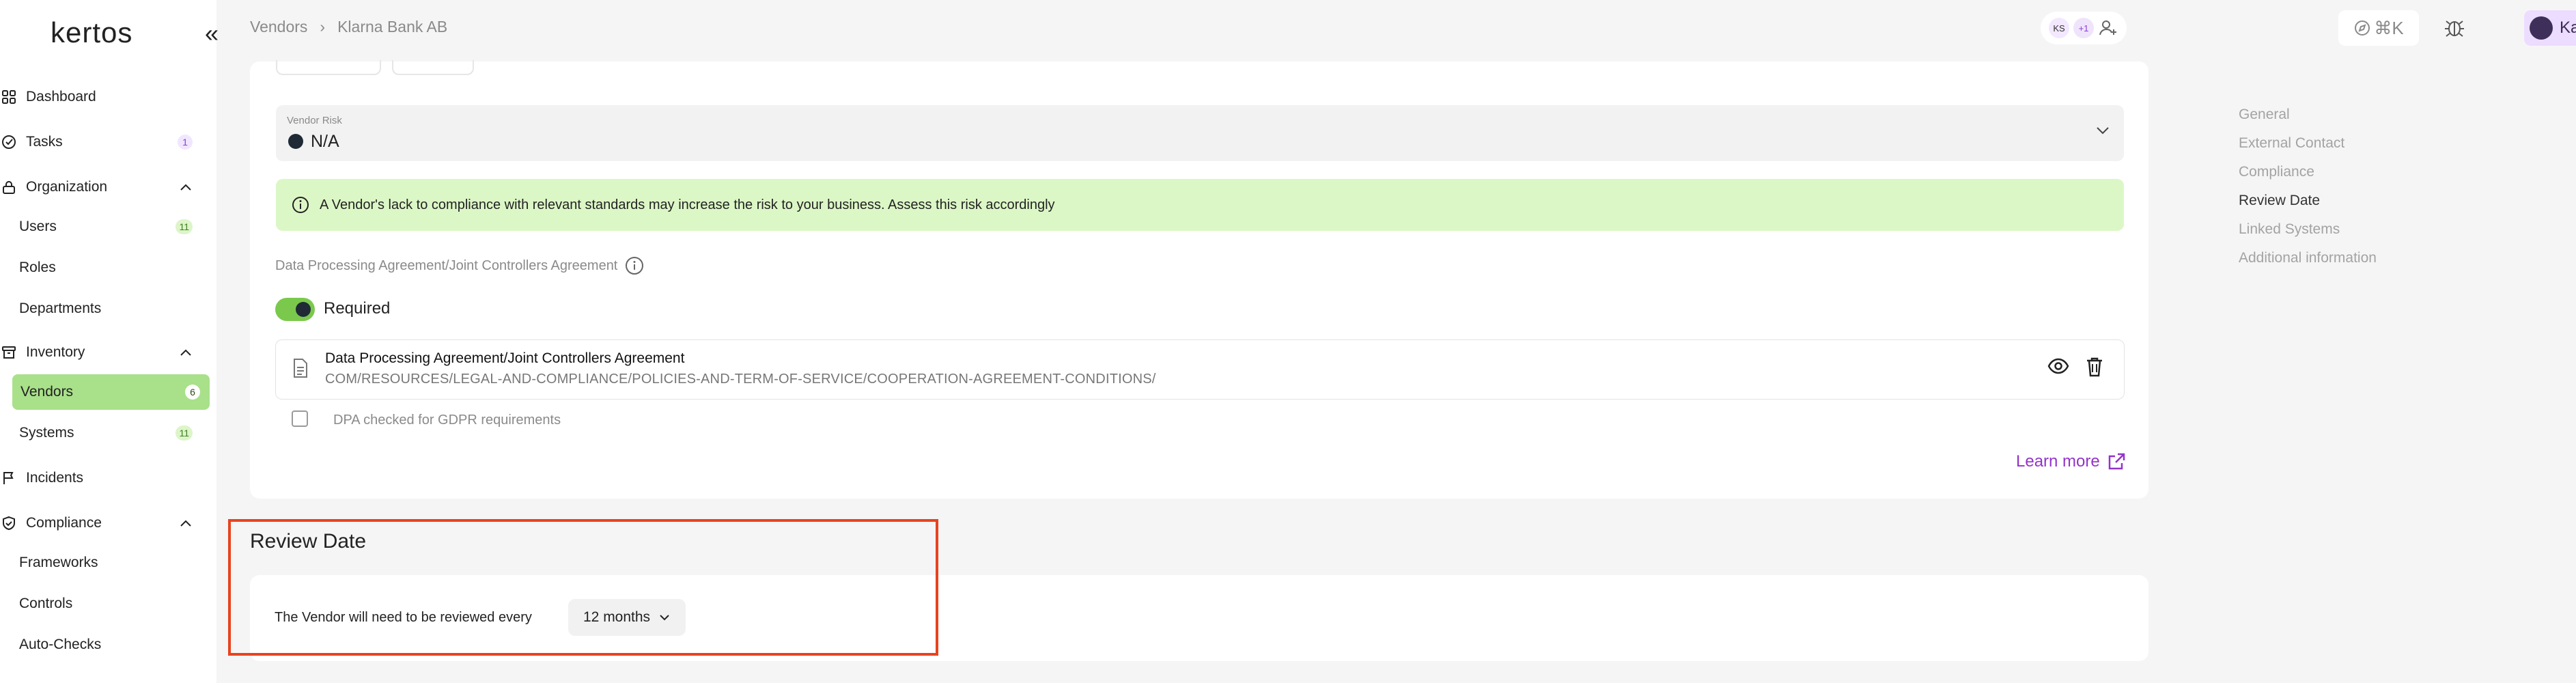  Describe the element at coordinates (9, 478) in the screenshot. I see `flag-icon` at that location.